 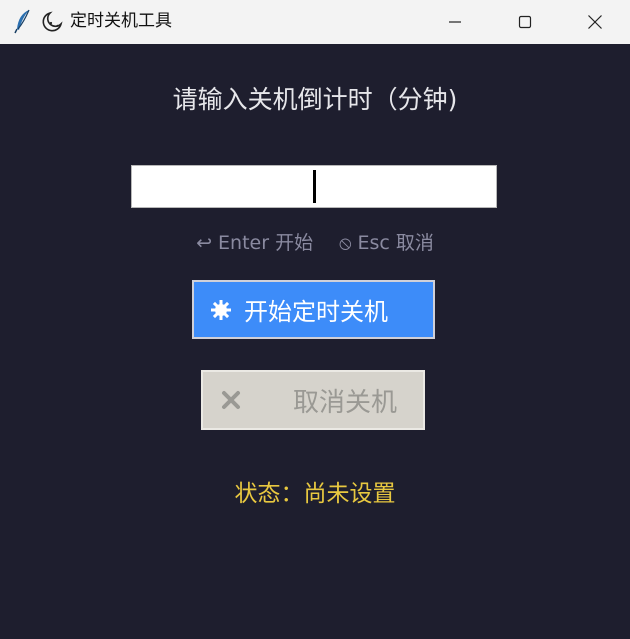 I want to click on window-title: 定时关机工具, so click(x=121, y=21).